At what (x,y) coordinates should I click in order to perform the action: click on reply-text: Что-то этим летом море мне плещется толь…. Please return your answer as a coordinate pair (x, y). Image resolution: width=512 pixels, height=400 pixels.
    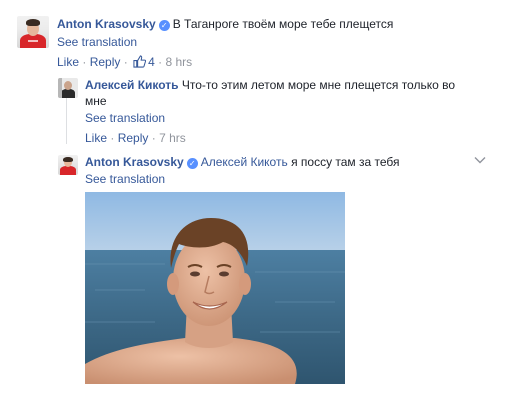
    Looking at the image, I should click on (318, 85).